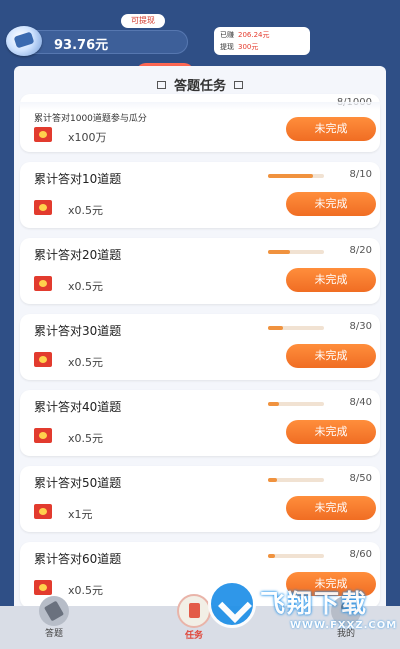 This screenshot has width=400, height=649. What do you see at coordinates (200, 195) in the screenshot?
I see `task-card: 累计答对10道题 8/10 x0.5元 未完成` at bounding box center [200, 195].